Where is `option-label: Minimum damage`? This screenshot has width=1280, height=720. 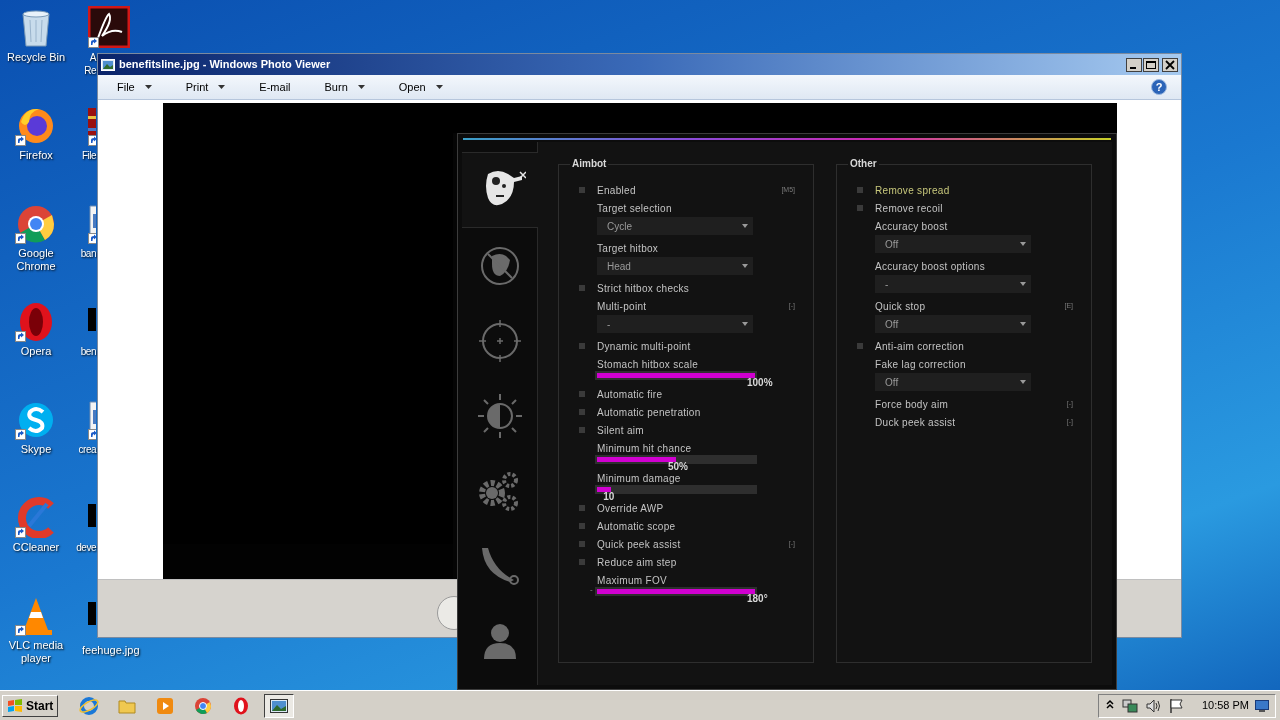 option-label: Minimum damage is located at coordinates (639, 478).